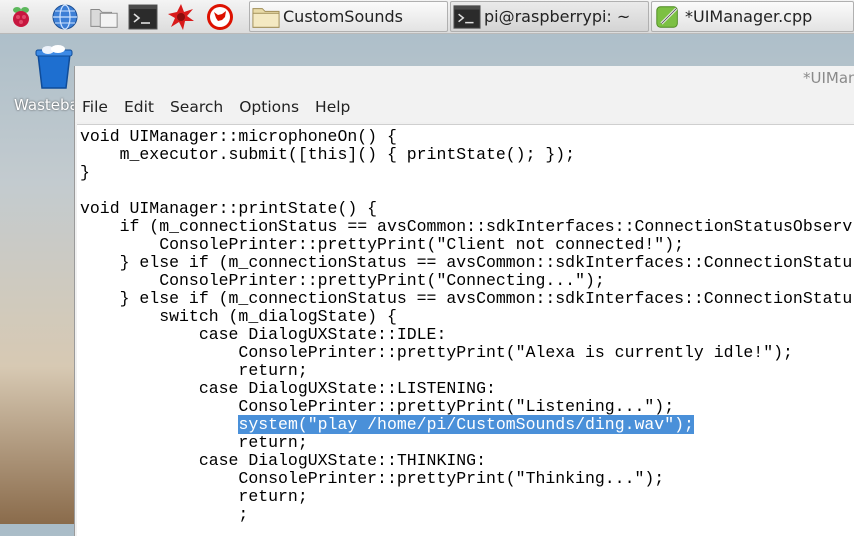  Describe the element at coordinates (668, 17) in the screenshot. I see `text-editor-icon` at that location.